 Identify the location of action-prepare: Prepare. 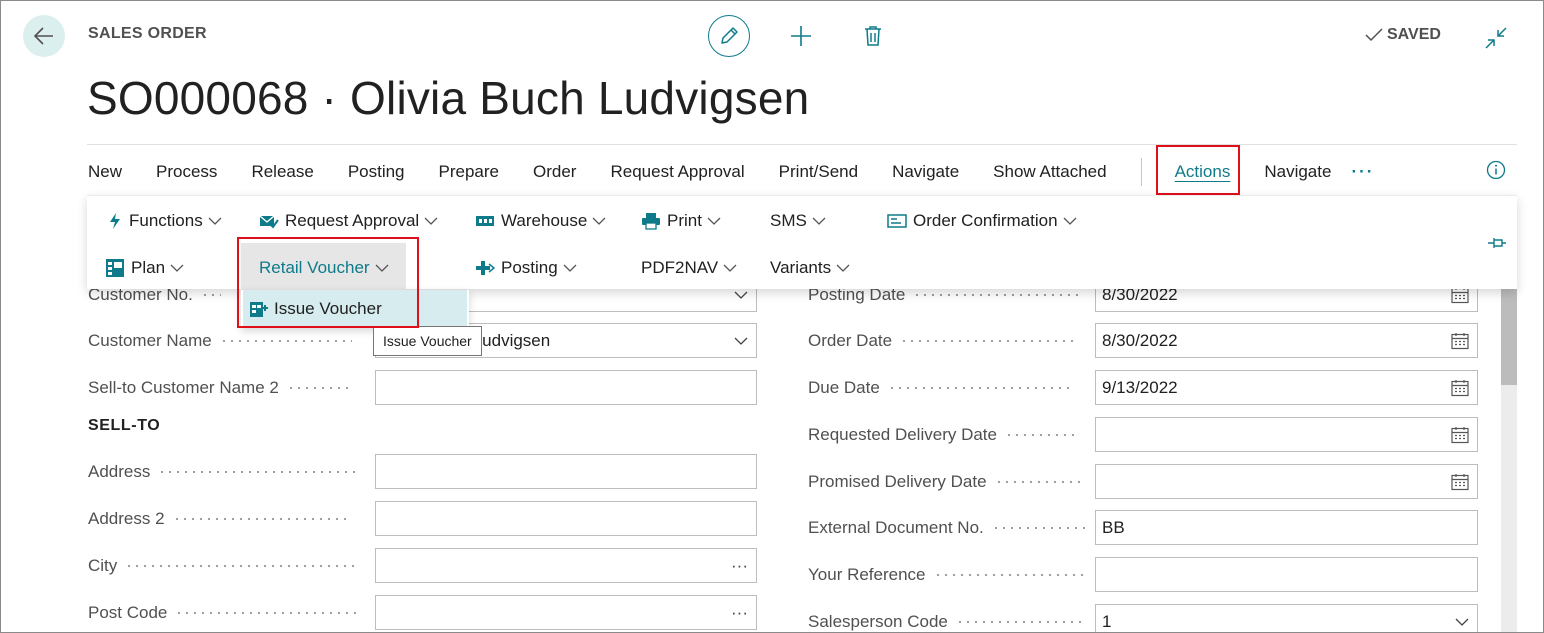
(469, 172).